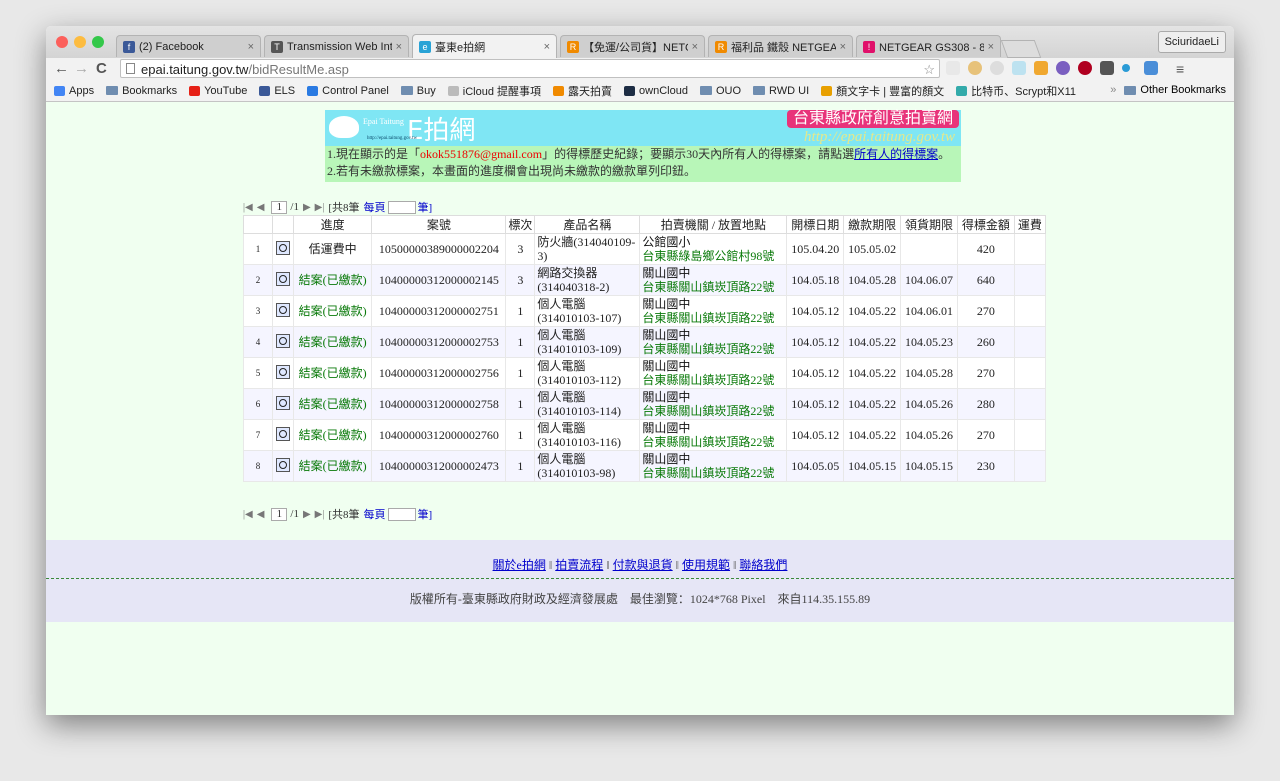 This screenshot has width=1280, height=781. I want to click on product-name: 網路交換器(314040318-2), so click(587, 280).